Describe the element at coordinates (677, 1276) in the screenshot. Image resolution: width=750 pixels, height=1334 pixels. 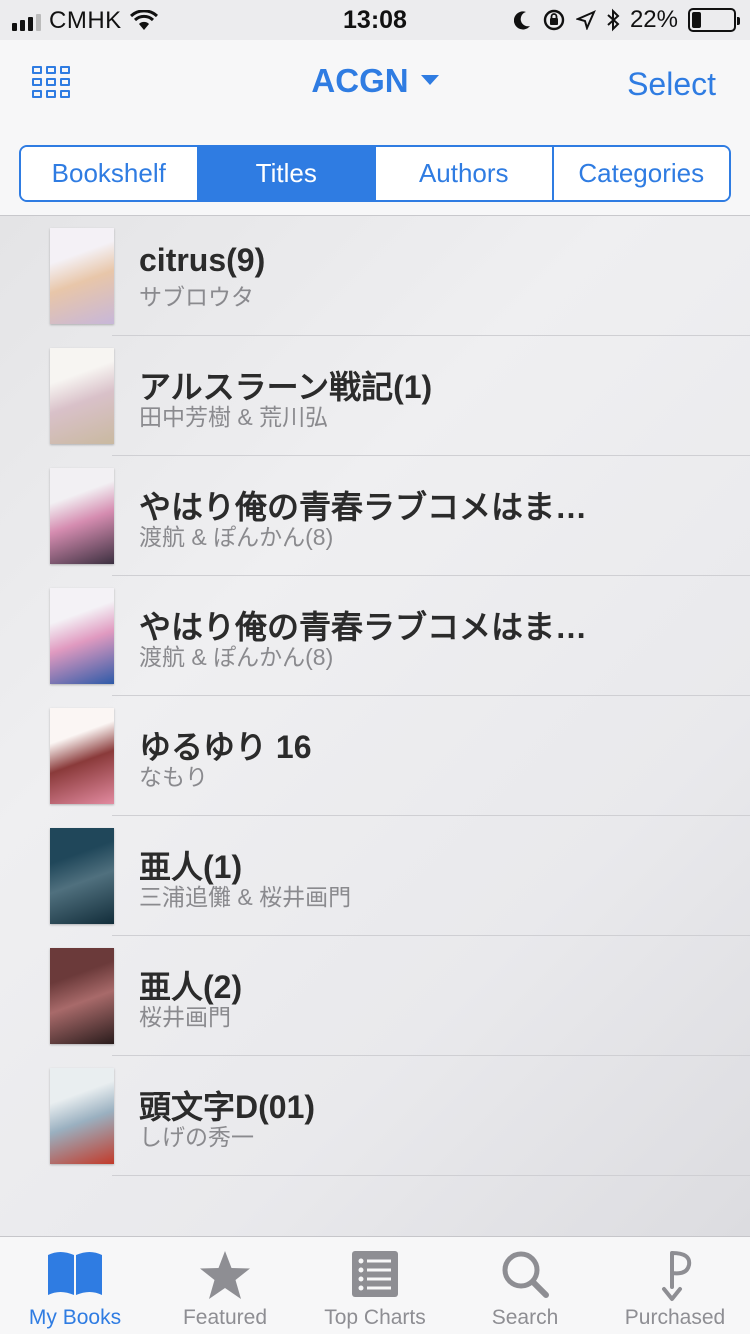
I see `purchased-icon` at that location.